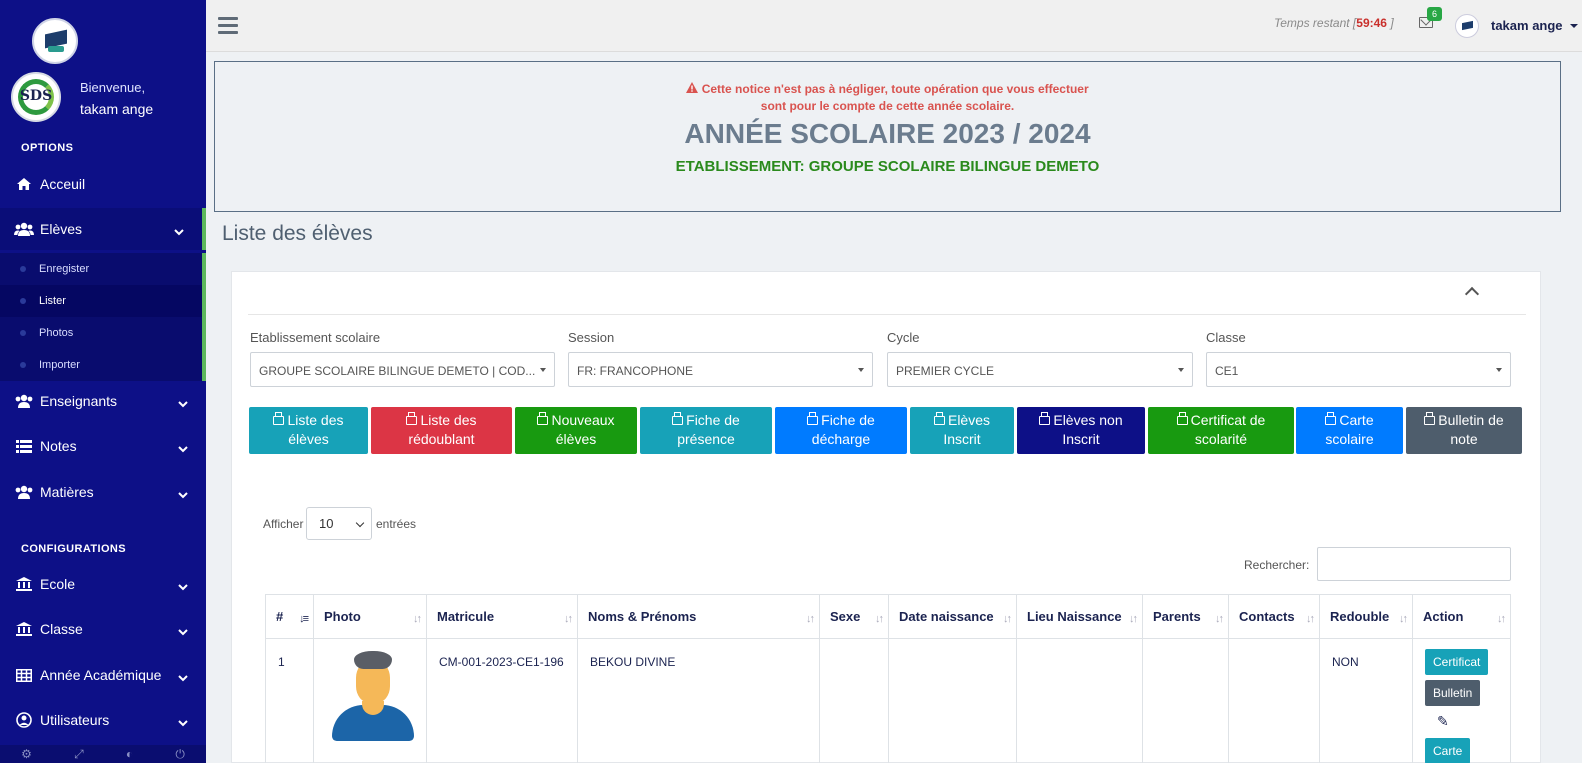 Image resolution: width=1582 pixels, height=763 pixels. I want to click on cycle-select: PREMIER CYCLE, so click(1040, 369).